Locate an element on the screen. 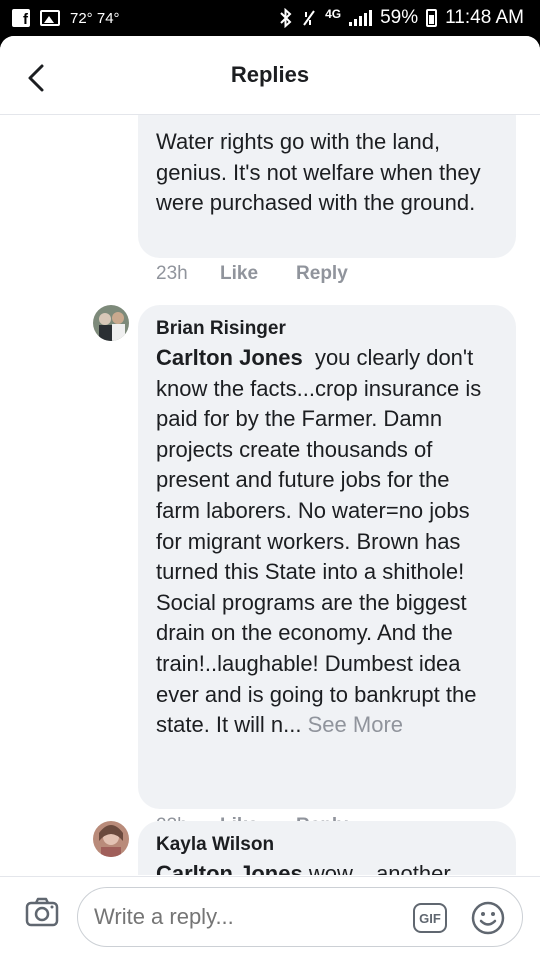 Image resolution: width=540 pixels, height=960 pixels. clock: 11:48 AM is located at coordinates (484, 17).